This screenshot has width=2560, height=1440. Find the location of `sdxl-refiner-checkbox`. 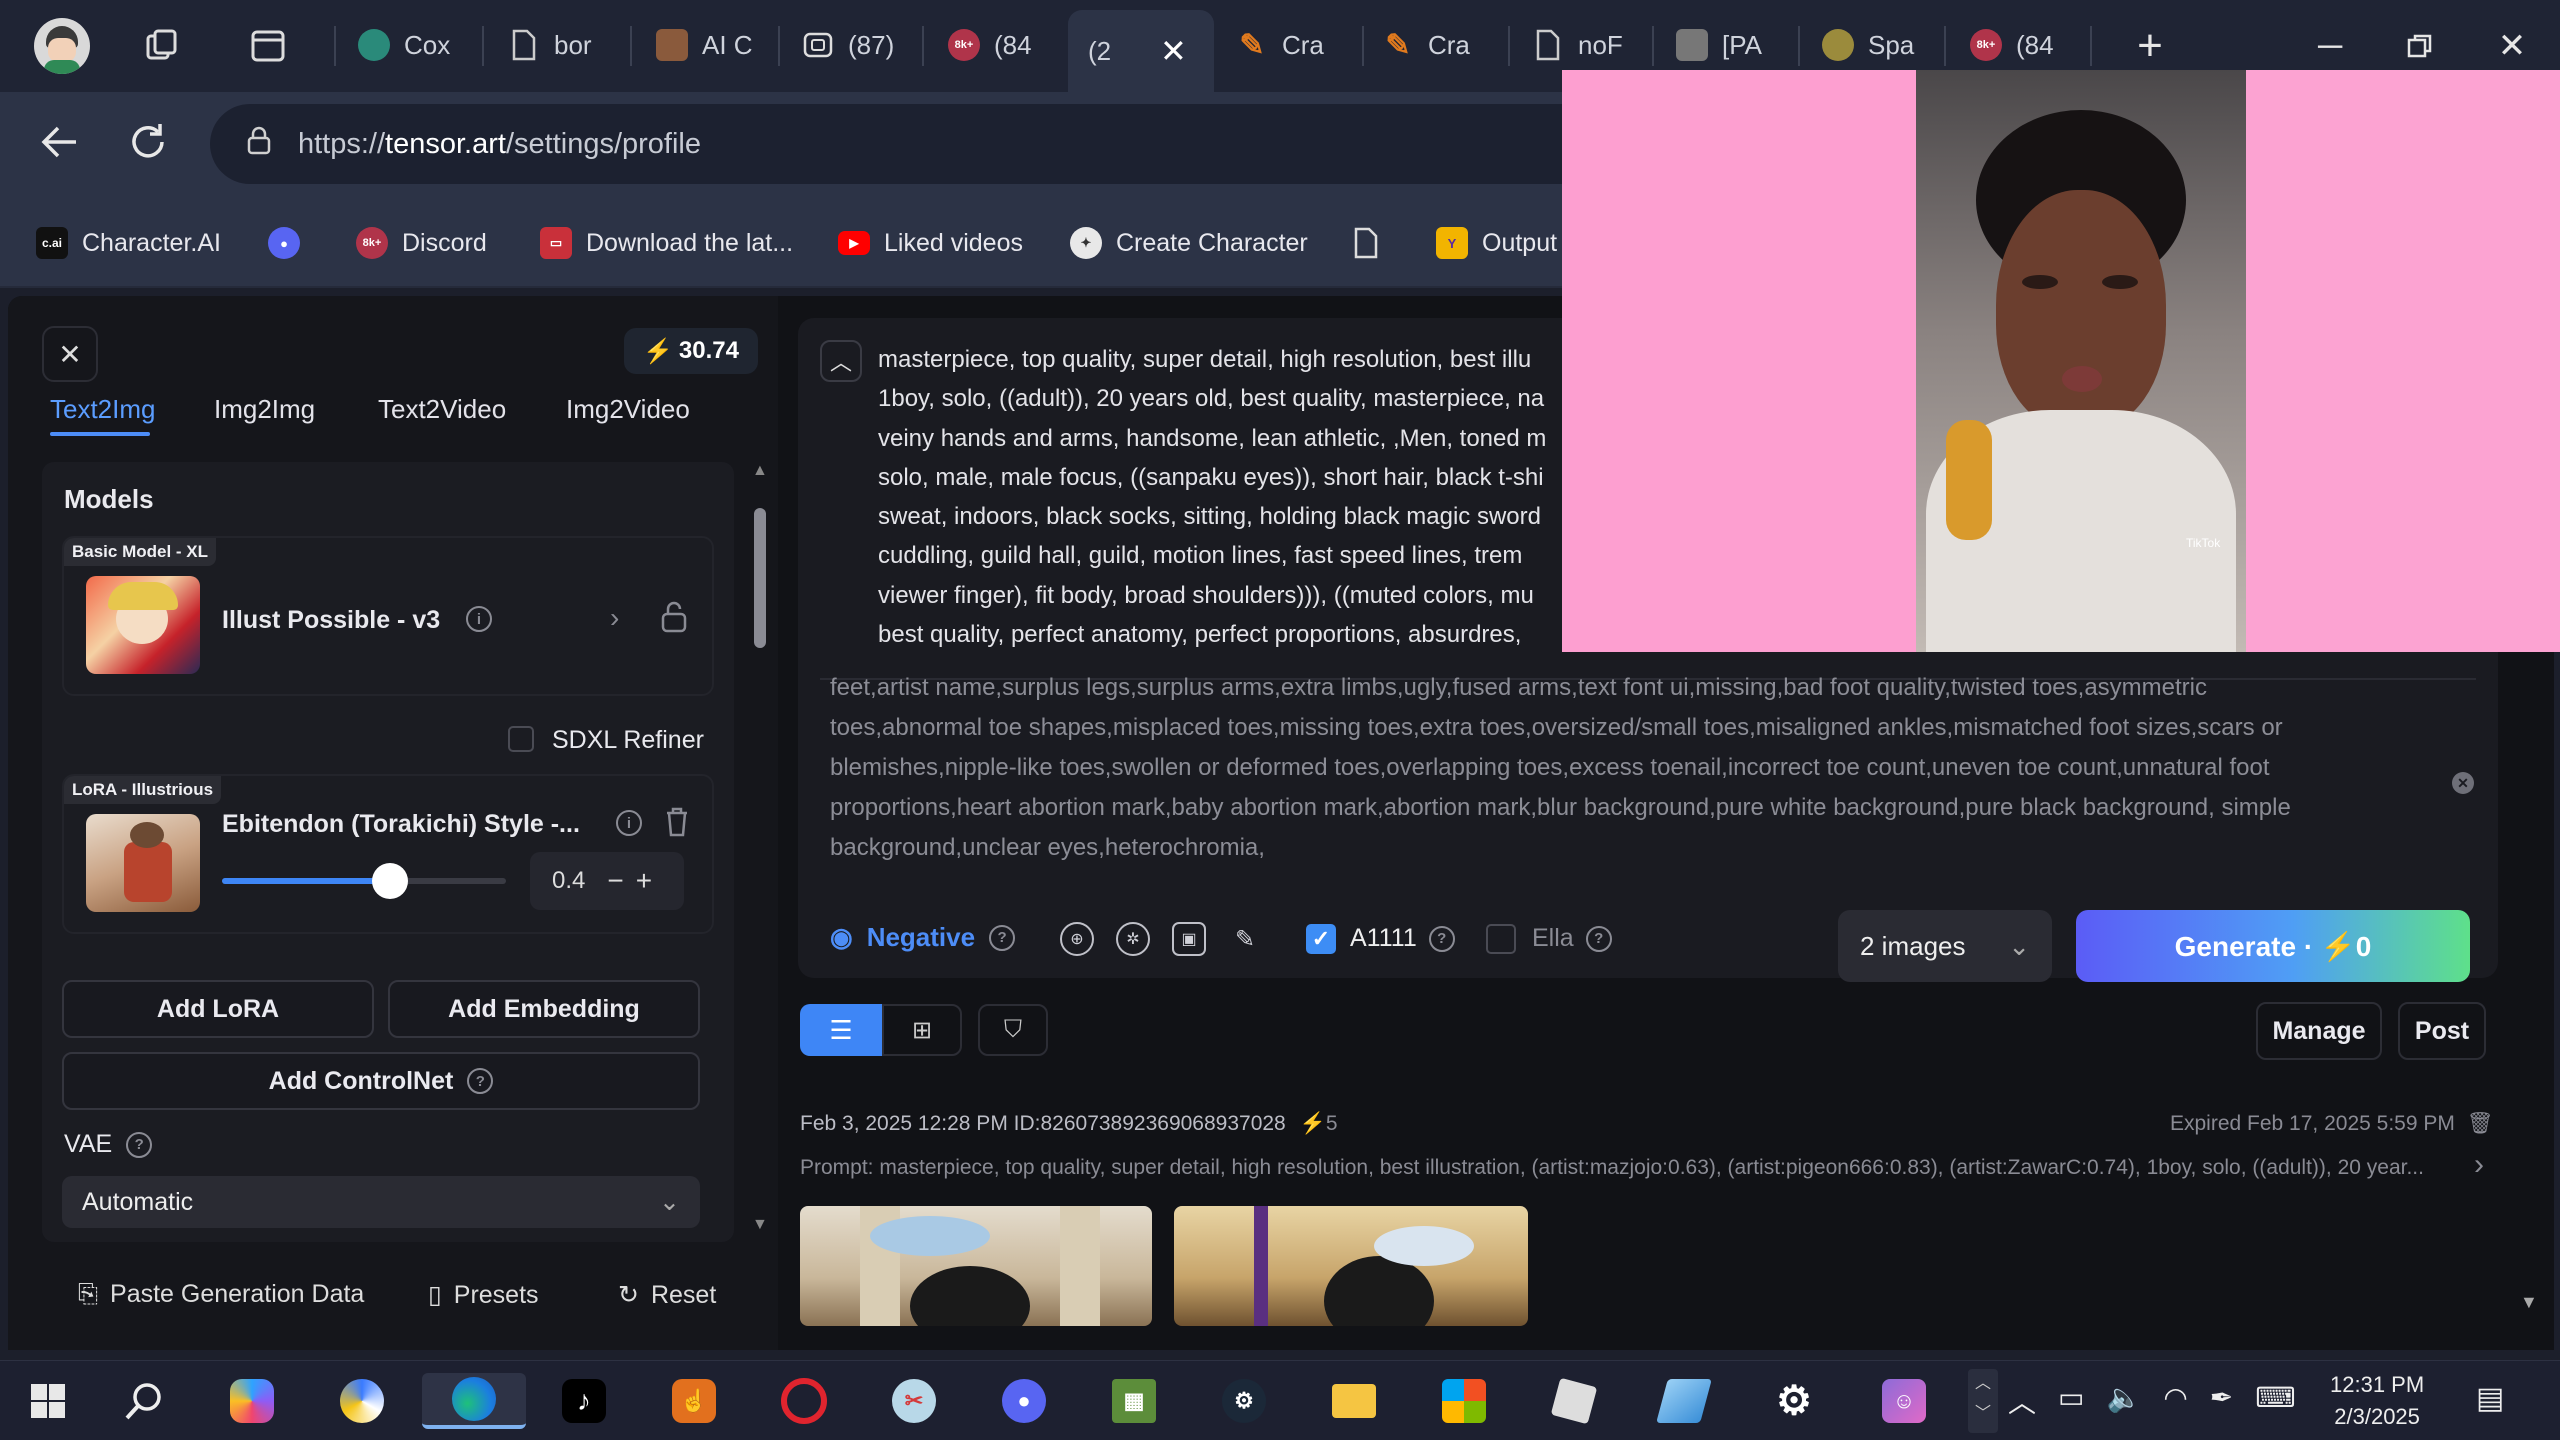

sdxl-refiner-checkbox is located at coordinates (521, 739).